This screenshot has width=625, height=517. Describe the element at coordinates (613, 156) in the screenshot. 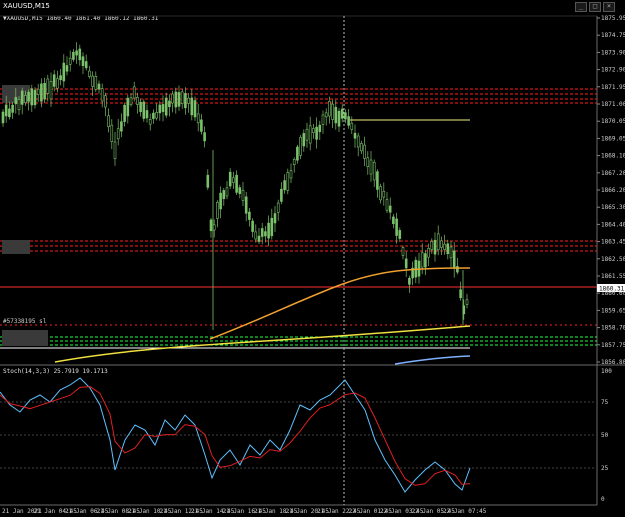

I see `price-axis-label: 1868.10` at that location.